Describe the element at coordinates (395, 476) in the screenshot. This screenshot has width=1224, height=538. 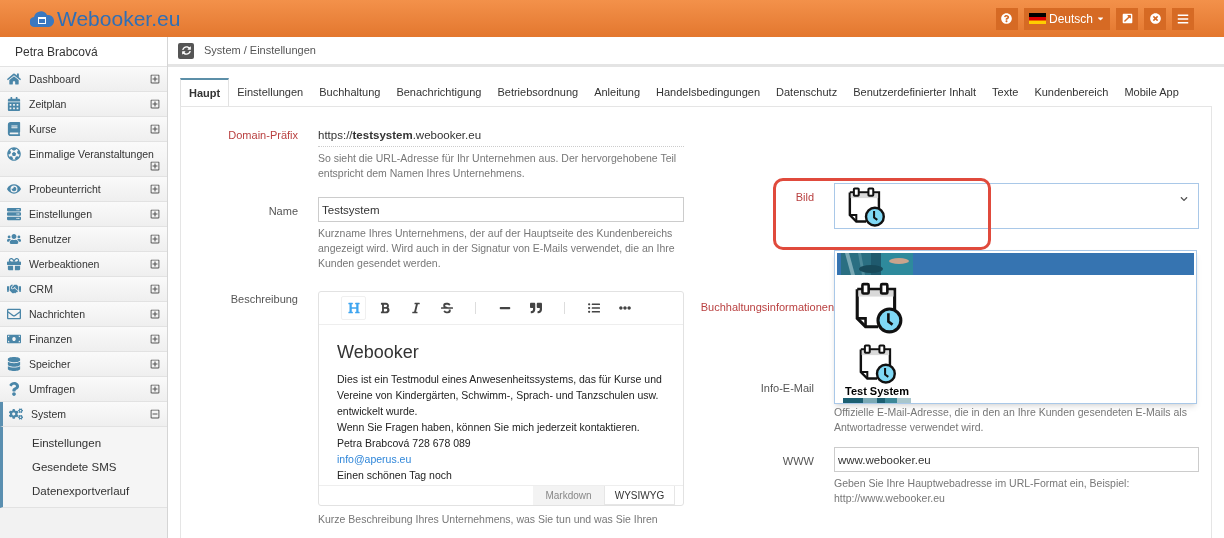
I see `editor-paragraph: Einen schönen Tag noch` at that location.